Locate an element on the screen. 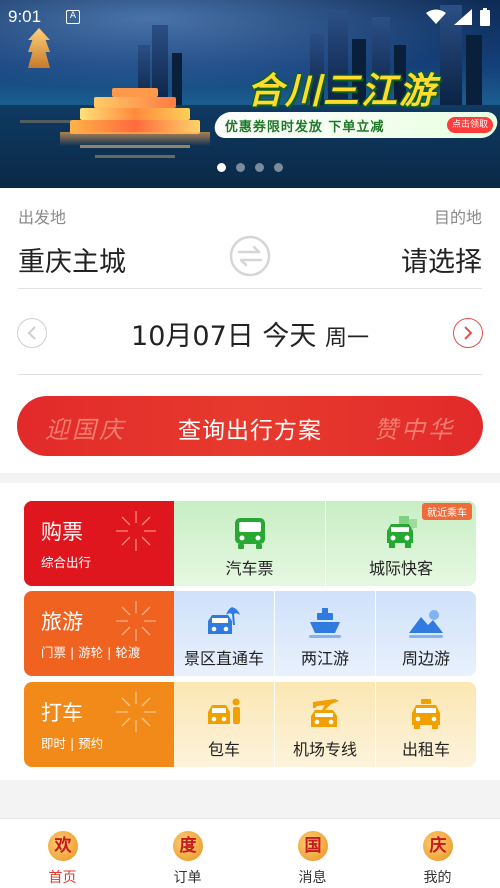 The height and width of the screenshot is (888, 500). service-bus-tickets: 汽车票 is located at coordinates (249, 543).